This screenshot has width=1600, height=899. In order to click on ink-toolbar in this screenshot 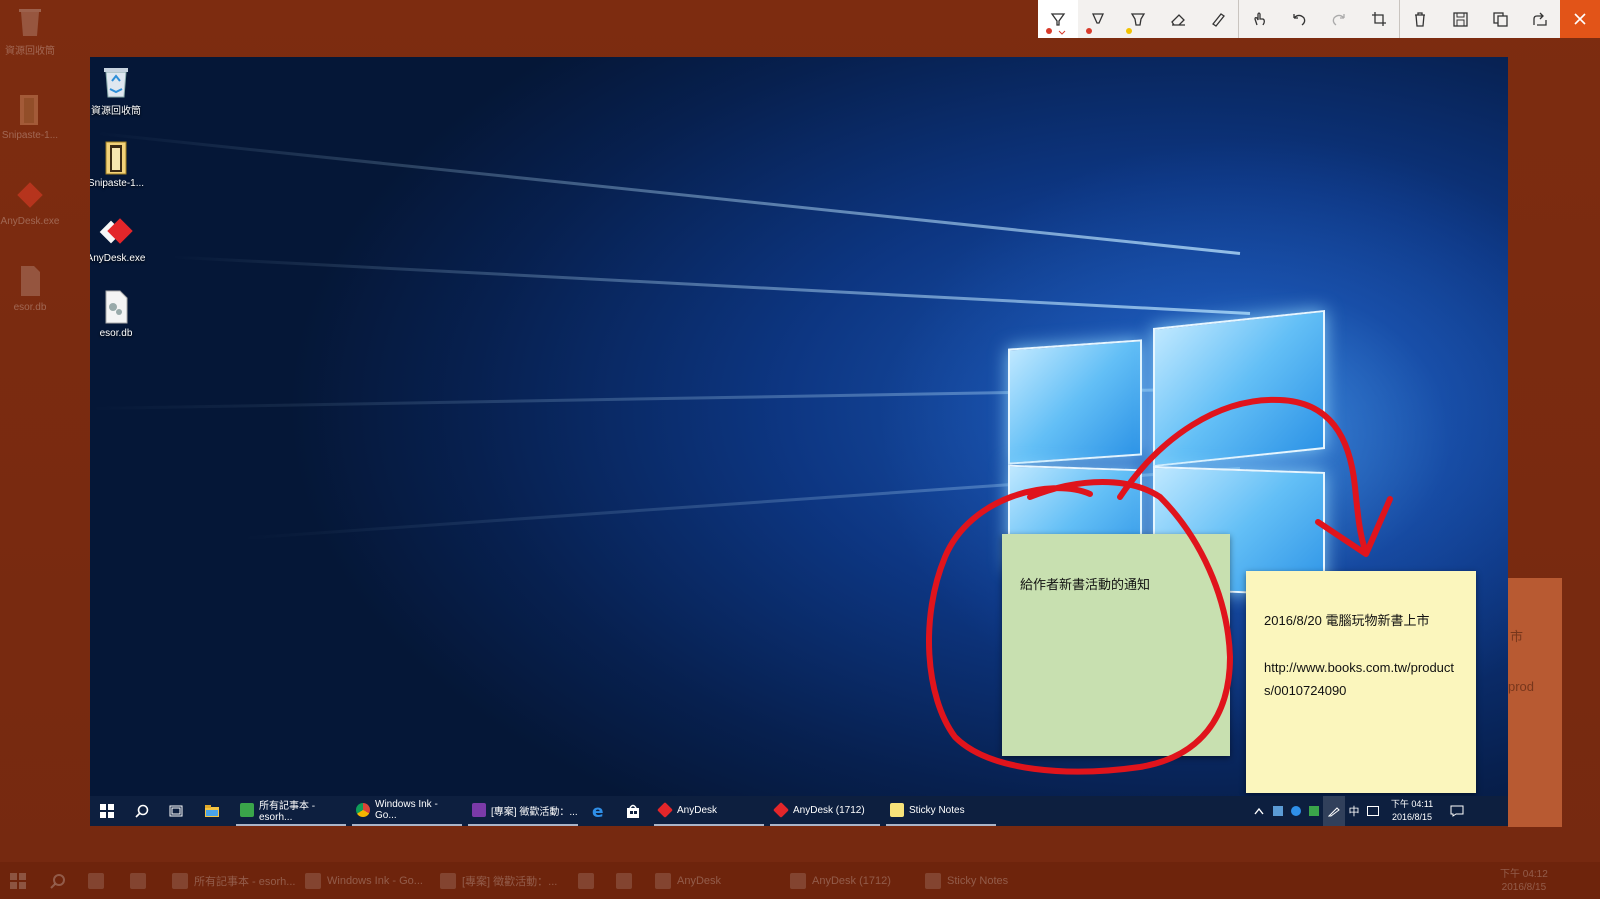, I will do `click(1299, 19)`.